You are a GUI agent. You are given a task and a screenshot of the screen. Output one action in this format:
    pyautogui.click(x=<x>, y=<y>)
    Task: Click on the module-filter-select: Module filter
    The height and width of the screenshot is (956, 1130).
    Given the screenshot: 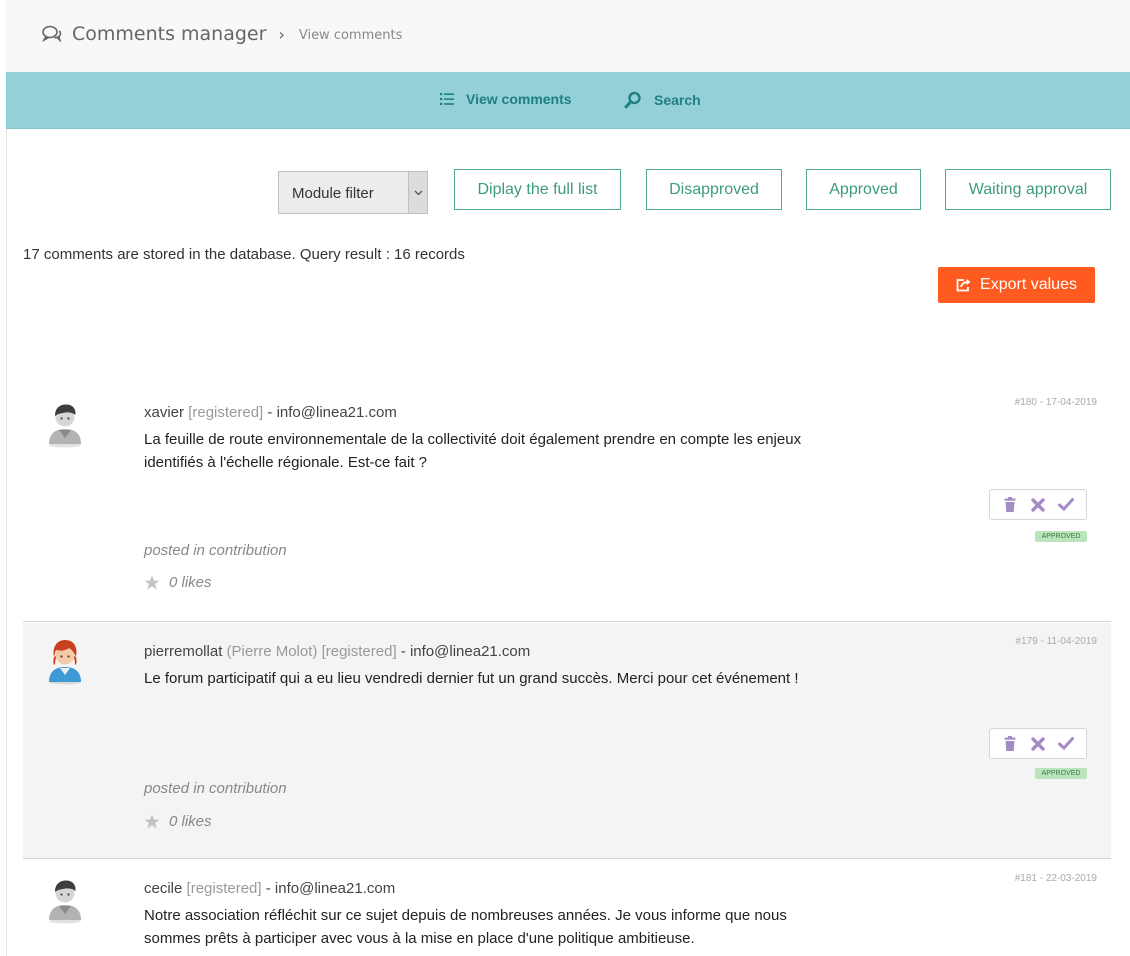 What is the action you would take?
    pyautogui.click(x=353, y=192)
    